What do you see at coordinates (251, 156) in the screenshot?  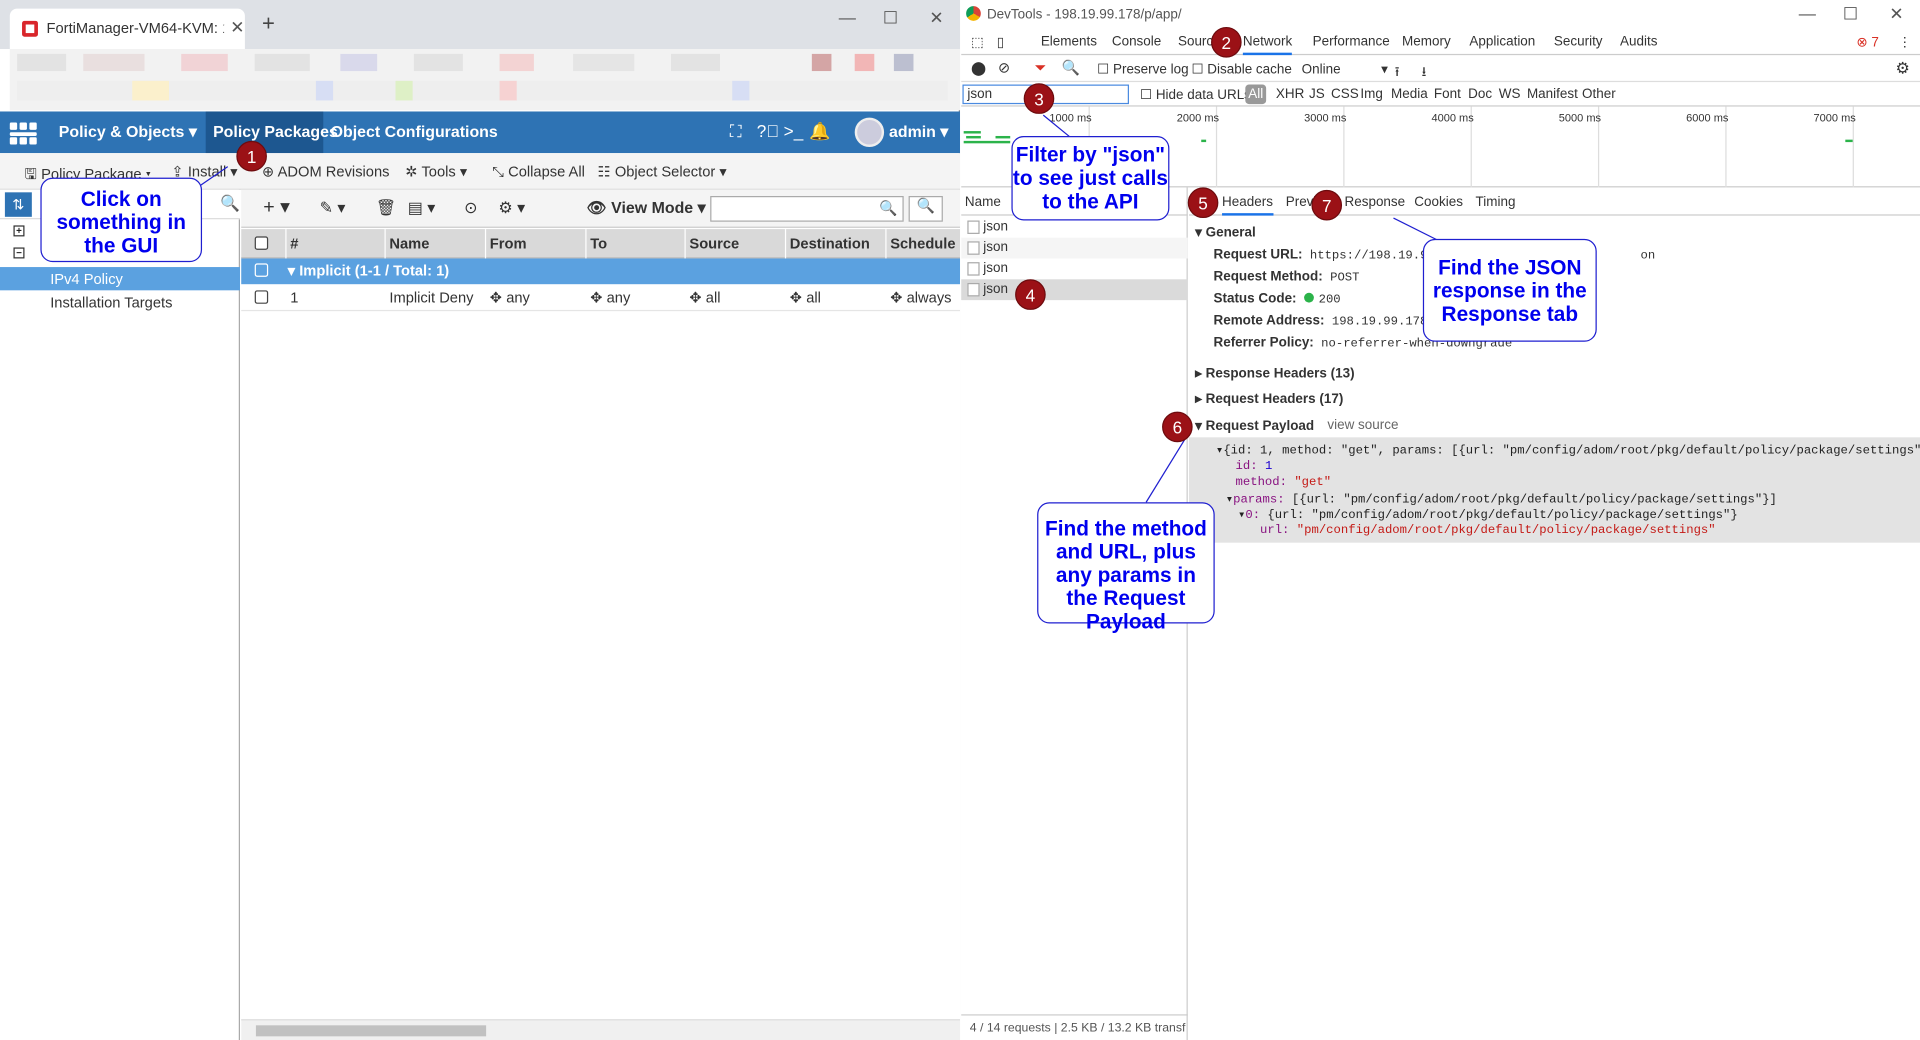 I see `step-badge-1: 1` at bounding box center [251, 156].